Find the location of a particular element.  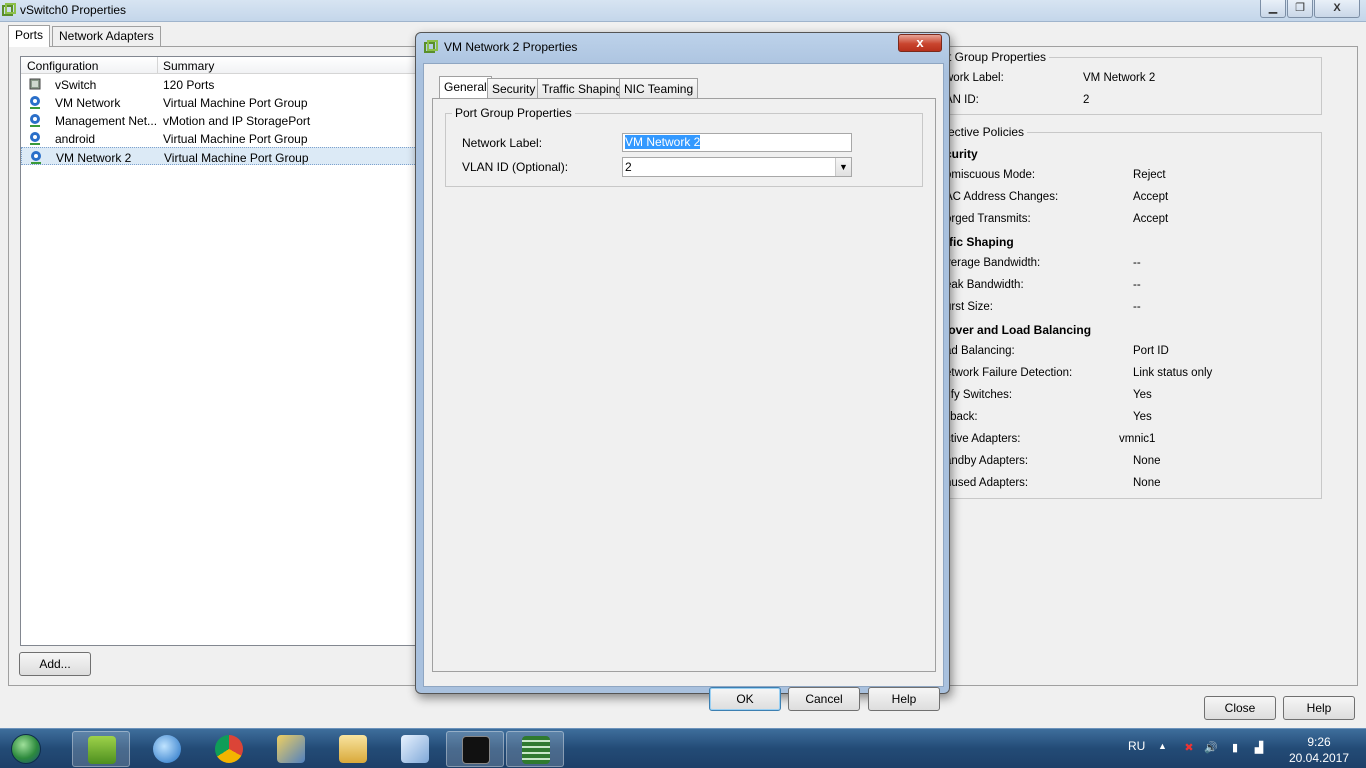

list-item: vSwitch 120 Ports is located at coordinates (220, 84).